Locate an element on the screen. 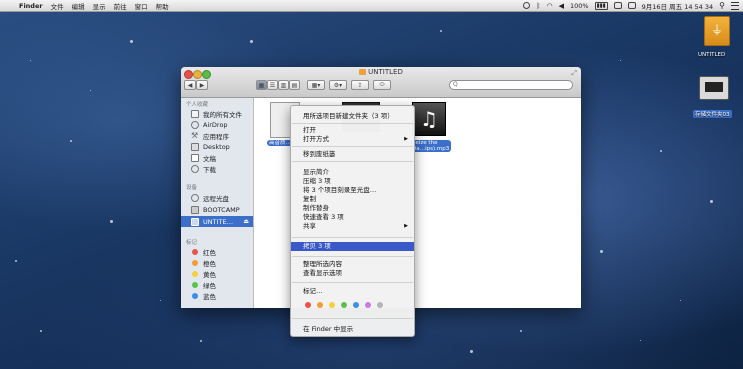 The image size is (743, 369). sidebar-item-downloads: 下载 is located at coordinates (217, 168).